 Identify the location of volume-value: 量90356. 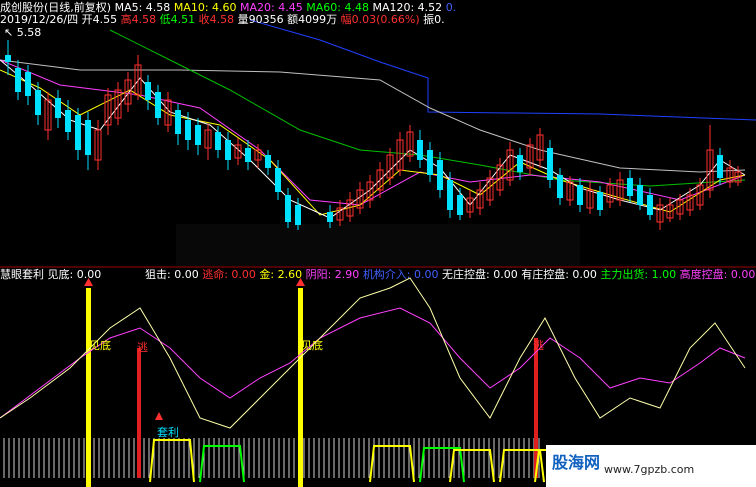
(260, 19).